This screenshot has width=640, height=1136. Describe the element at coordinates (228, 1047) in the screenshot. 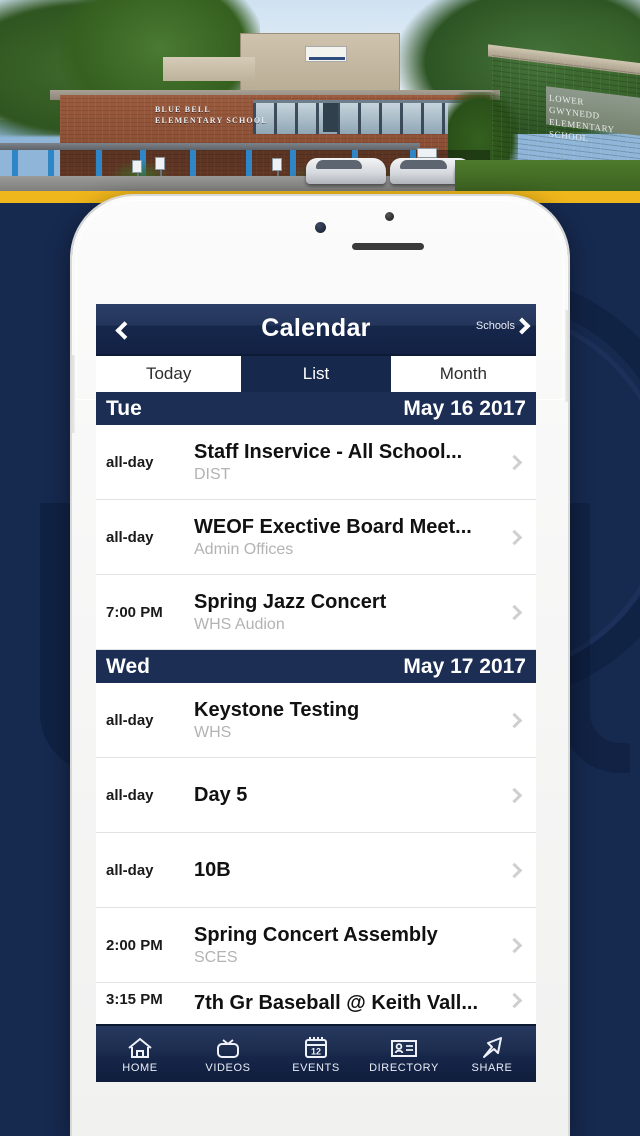

I see `tv-icon` at that location.